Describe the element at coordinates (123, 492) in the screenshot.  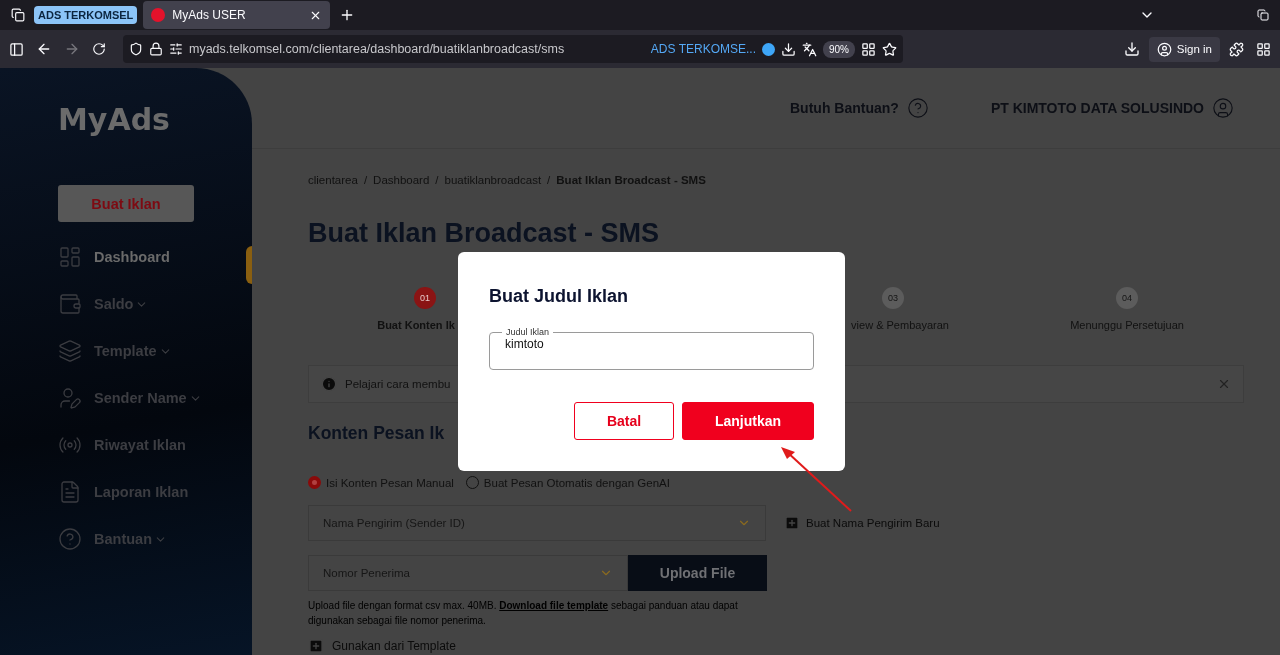
I see `sidebar-item: Laporan Iklan` at that location.